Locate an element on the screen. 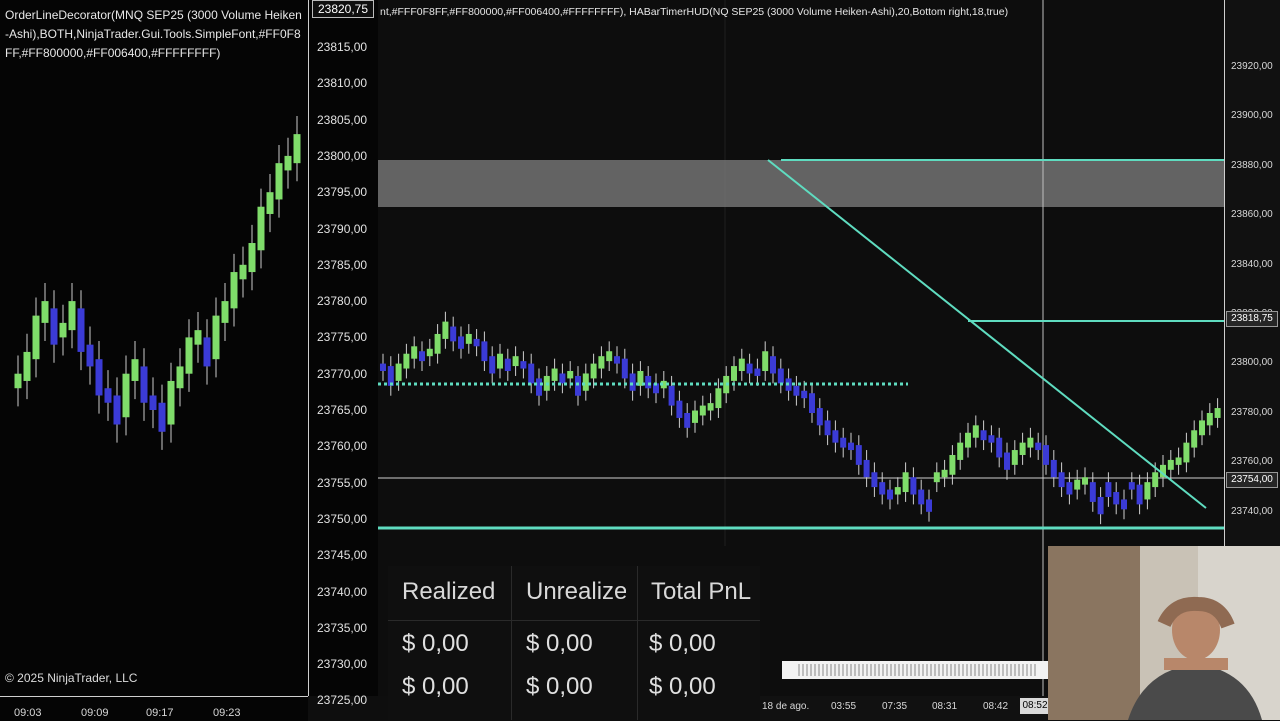  pnl-cell: $ 0,00 is located at coordinates (559, 643).